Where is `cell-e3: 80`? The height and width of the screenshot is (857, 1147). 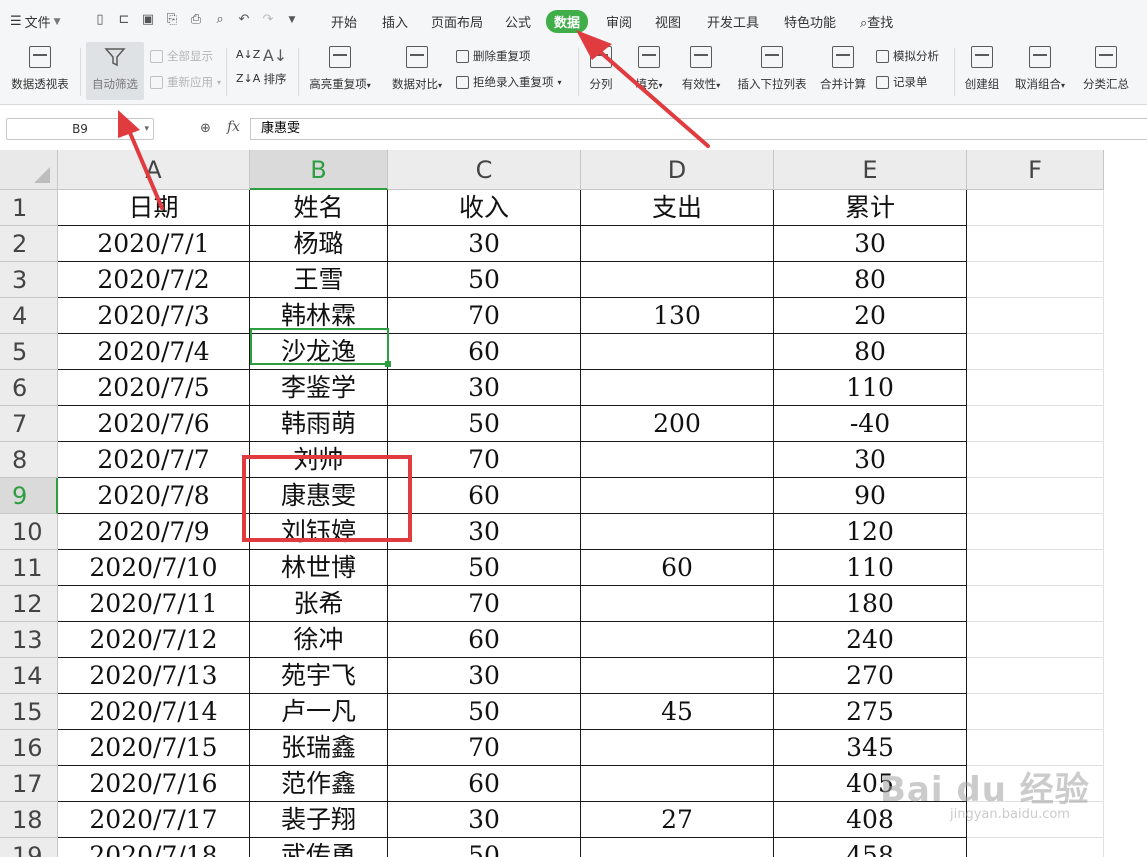
cell-e3: 80 is located at coordinates (870, 280).